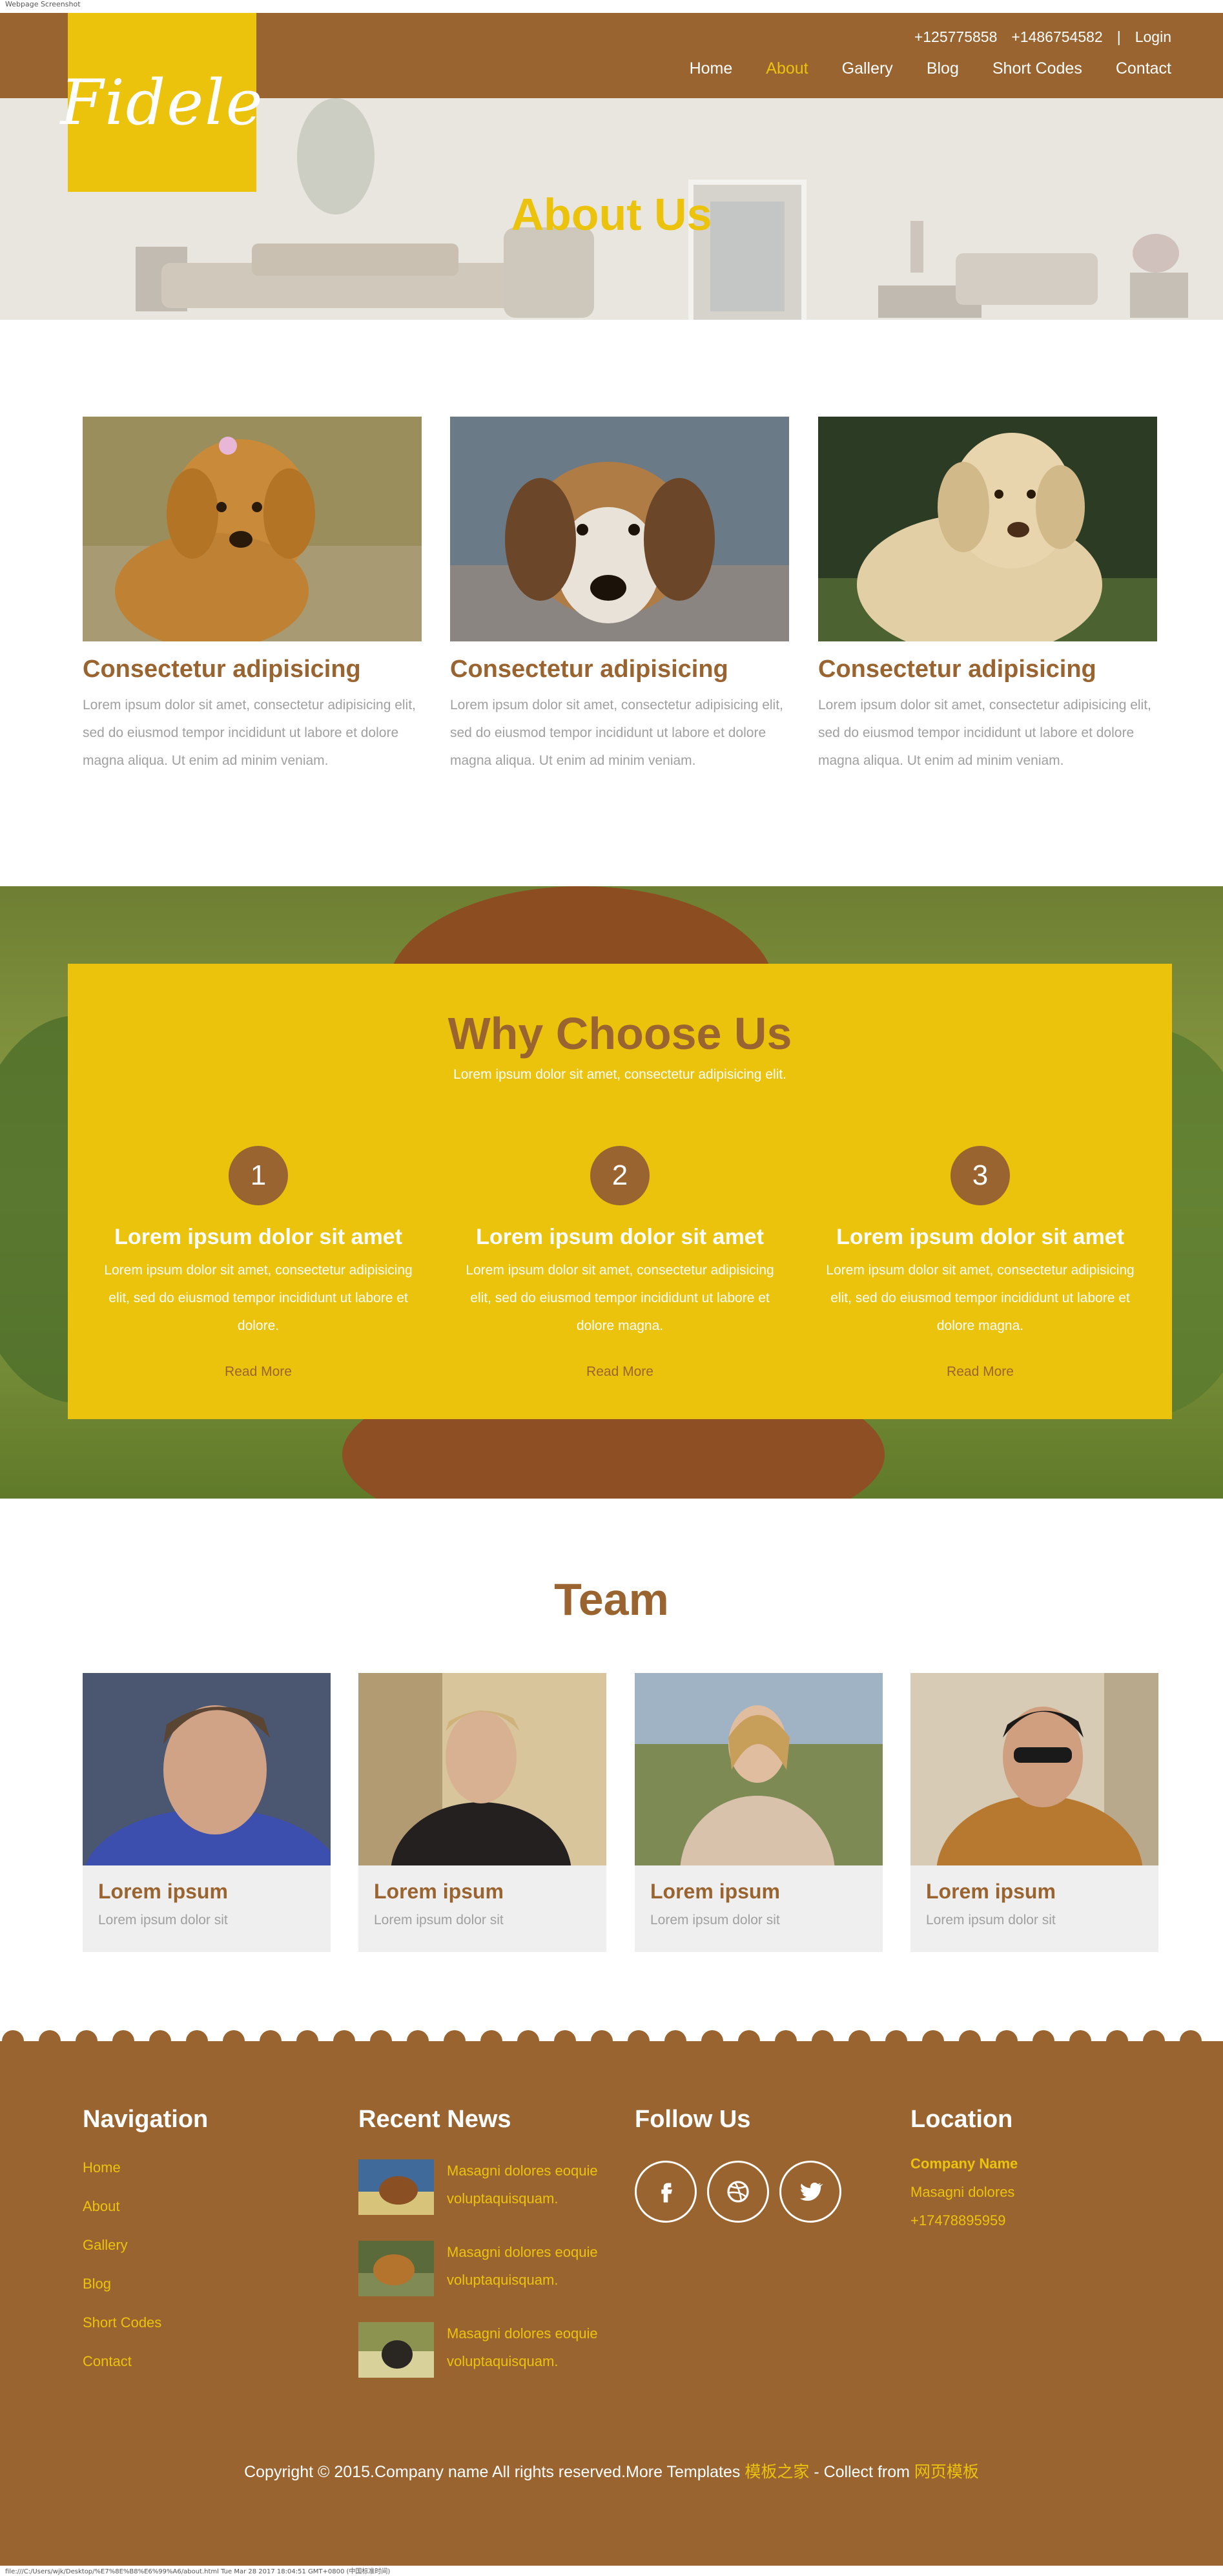  What do you see at coordinates (145, 2361) in the screenshot?
I see `footer-link-contact: Contact` at bounding box center [145, 2361].